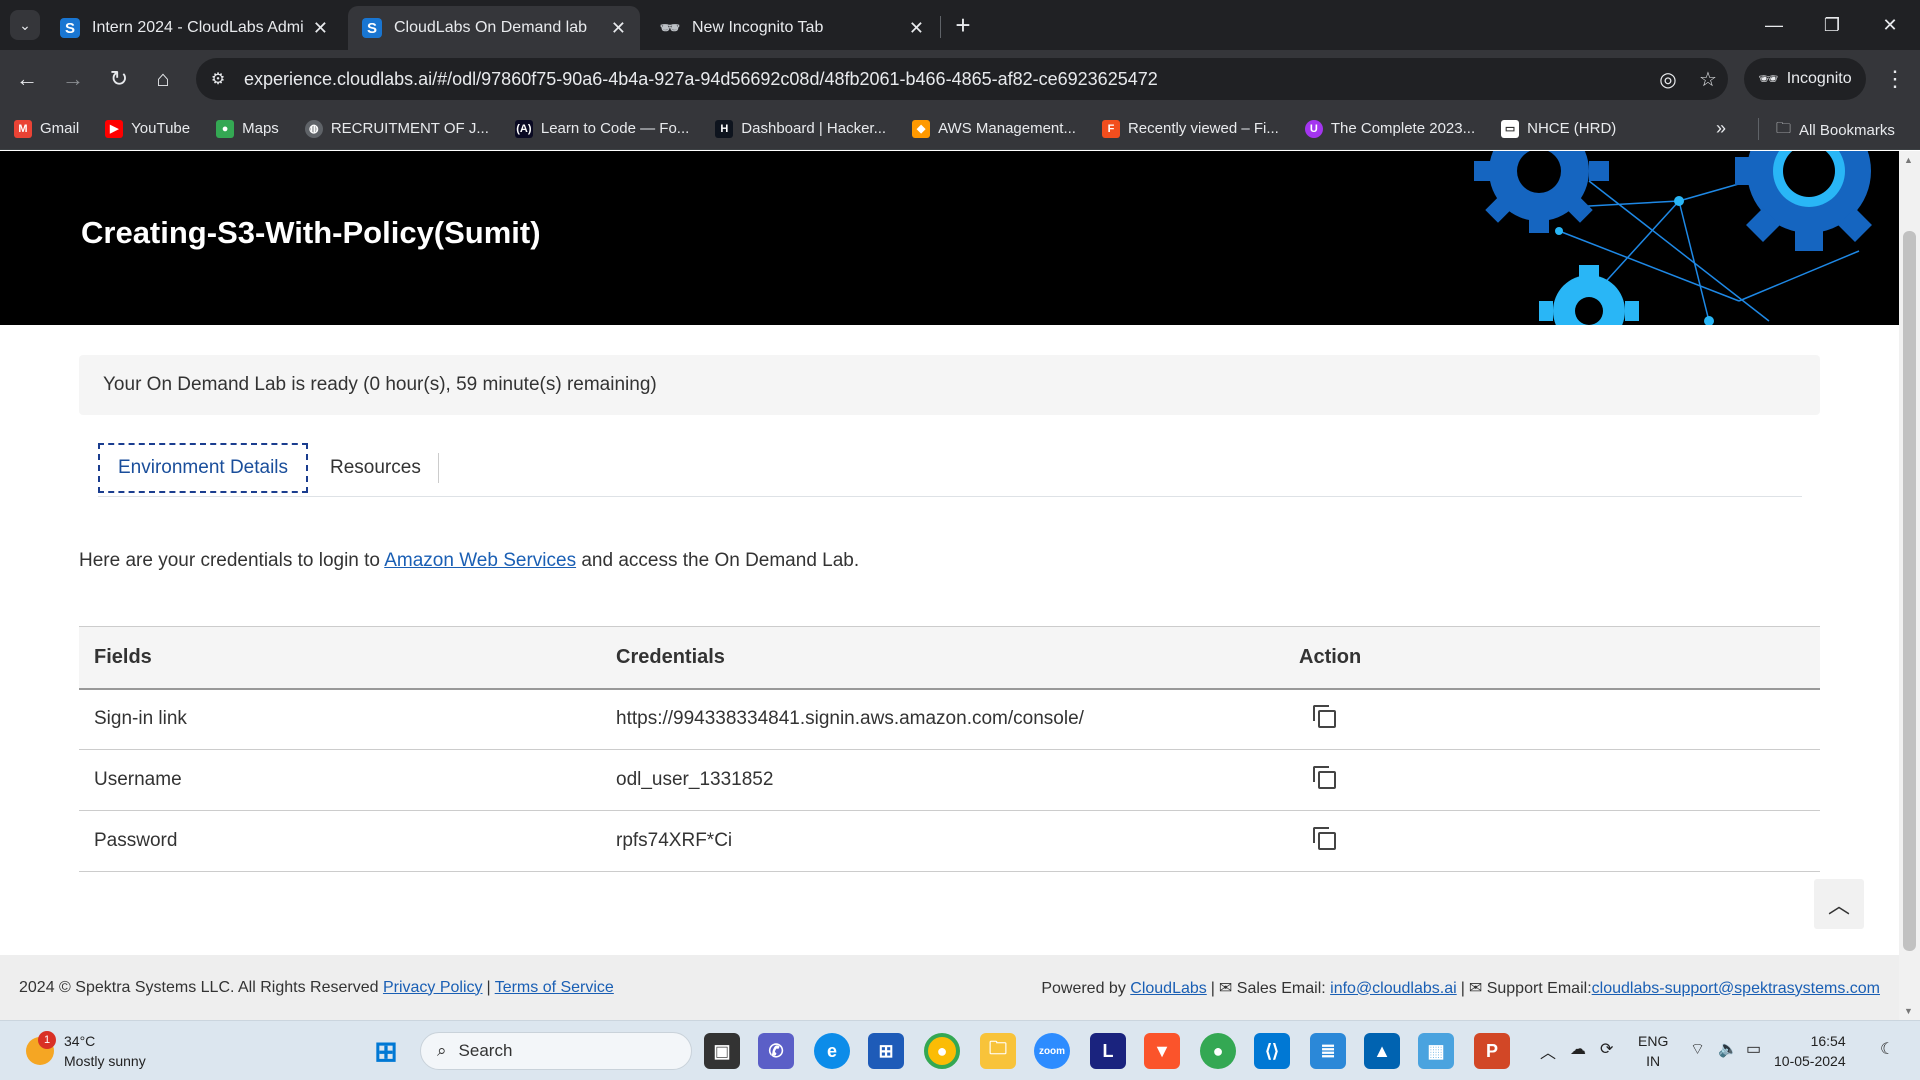  What do you see at coordinates (1753, 1049) in the screenshot?
I see `battery-icon: ▭` at bounding box center [1753, 1049].